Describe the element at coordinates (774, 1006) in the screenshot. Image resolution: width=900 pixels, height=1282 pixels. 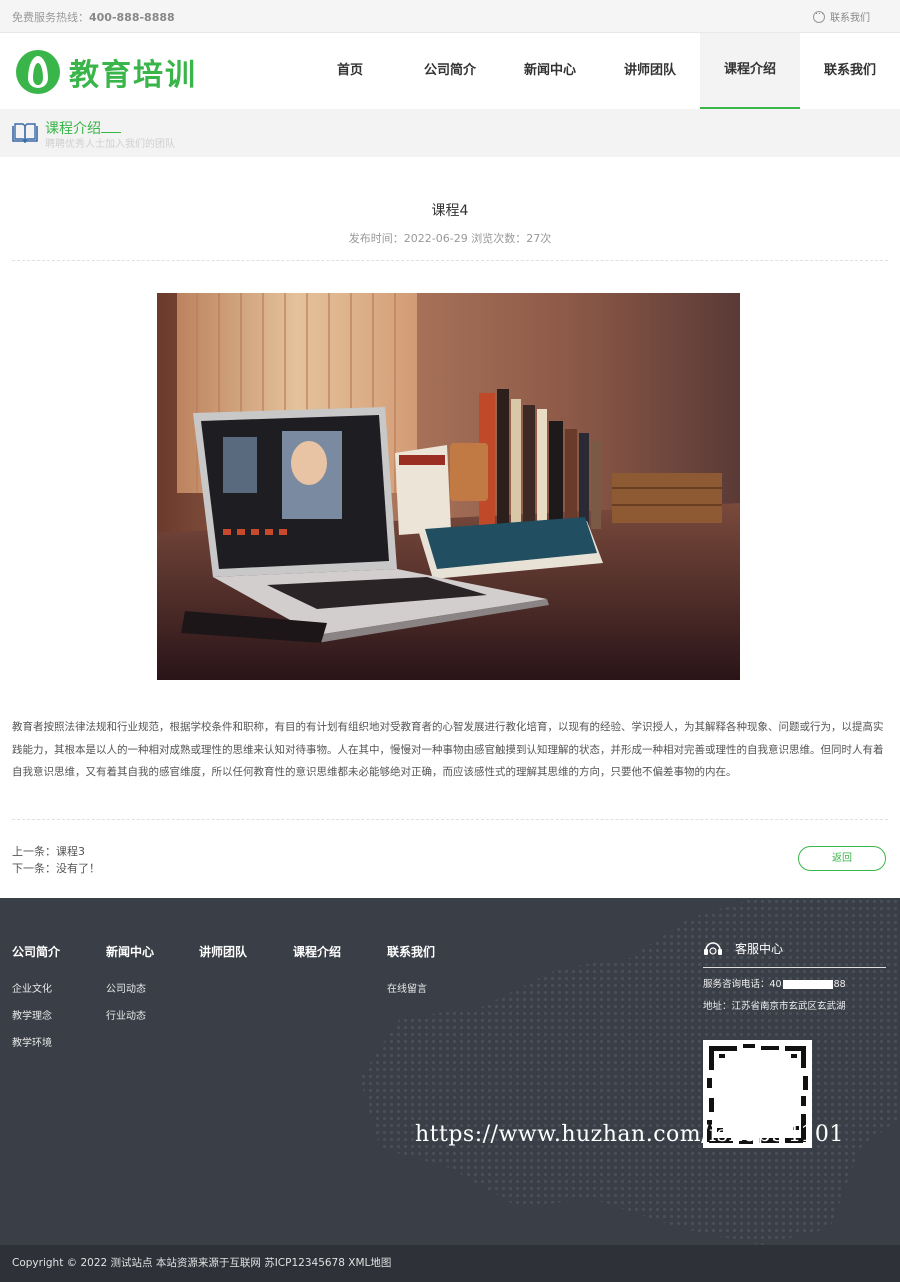
I see `service-address: 地址：江苏省南京市玄武区玄武湖` at that location.